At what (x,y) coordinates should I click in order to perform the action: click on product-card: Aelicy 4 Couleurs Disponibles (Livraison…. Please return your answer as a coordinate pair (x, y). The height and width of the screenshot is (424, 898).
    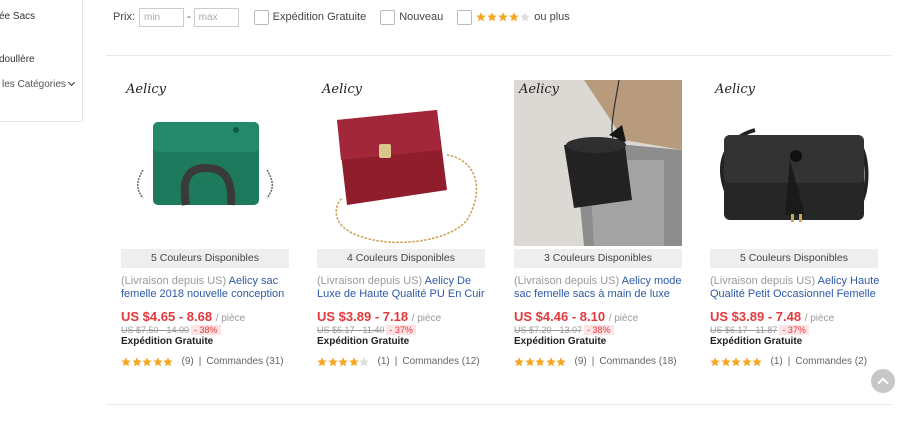
    Looking at the image, I should click on (402, 223).